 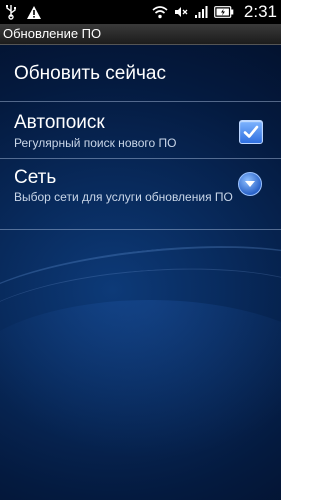 I want to click on network-dropdown-button, so click(x=250, y=184).